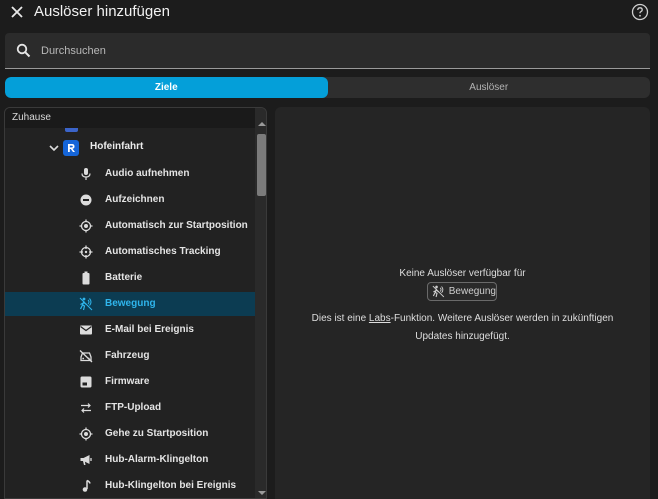 The height and width of the screenshot is (499, 658). Describe the element at coordinates (86, 460) in the screenshot. I see `megaphone-icon` at that location.